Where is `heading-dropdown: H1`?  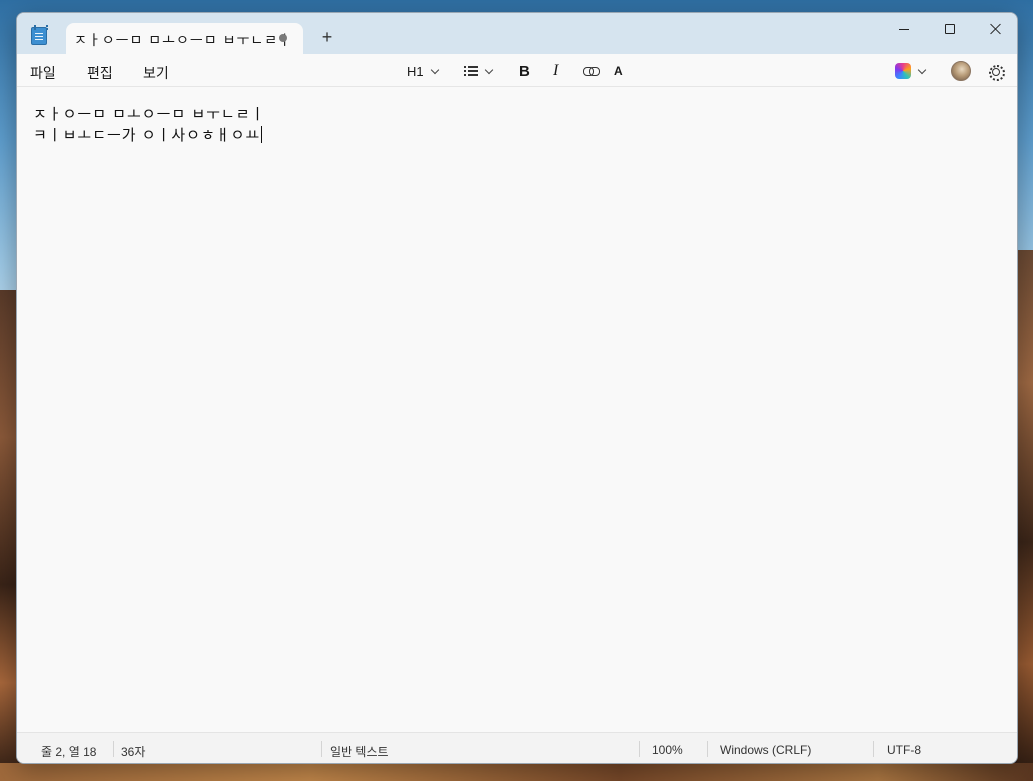 heading-dropdown: H1 is located at coordinates (423, 71).